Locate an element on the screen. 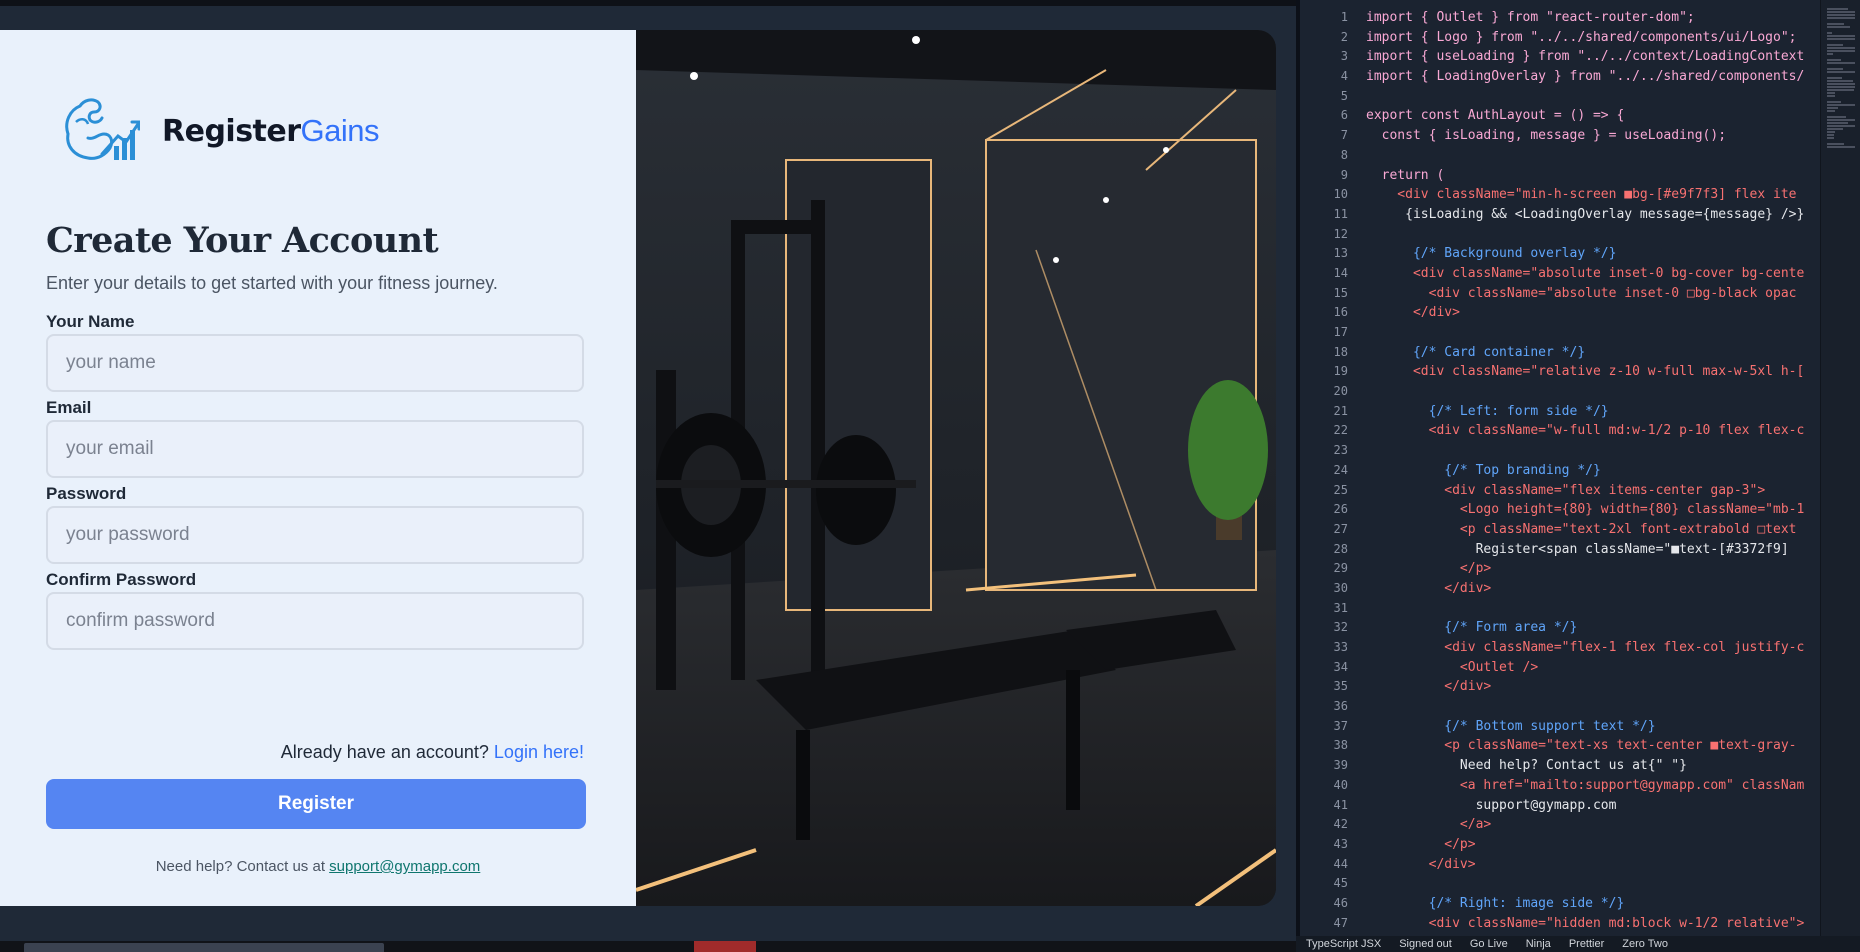  line-number: 3 is located at coordinates (1344, 56).